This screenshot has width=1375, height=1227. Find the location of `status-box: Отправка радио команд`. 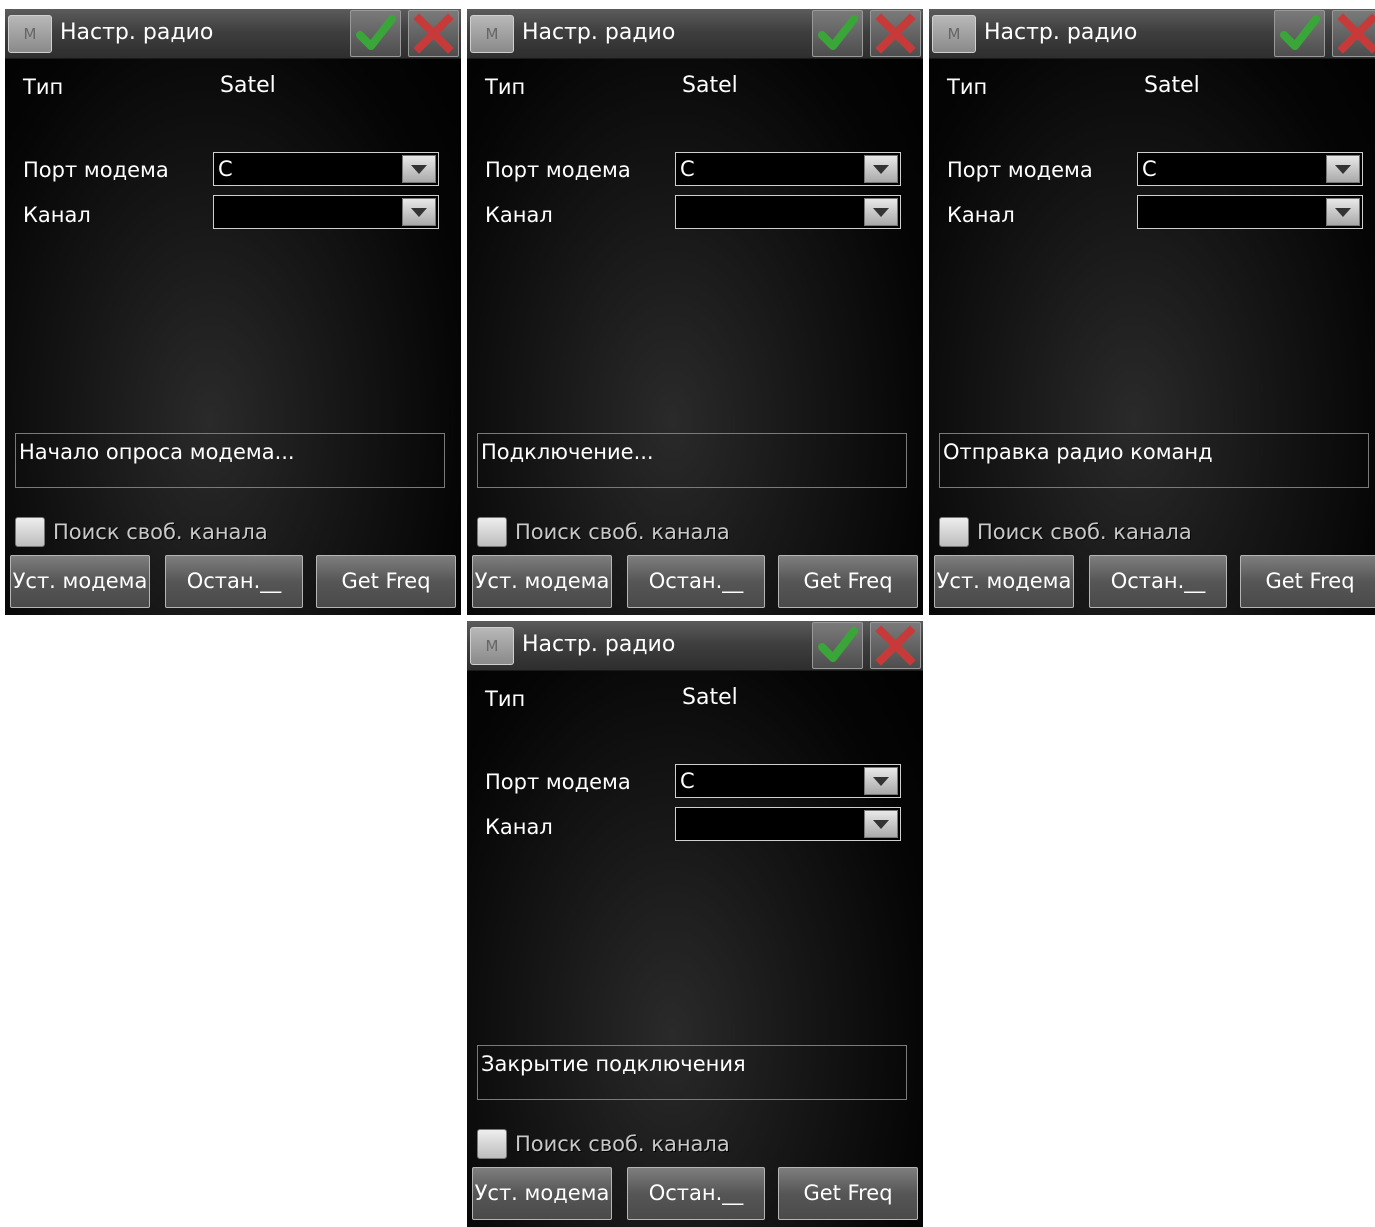

status-box: Отправка радио команд is located at coordinates (1154, 460).